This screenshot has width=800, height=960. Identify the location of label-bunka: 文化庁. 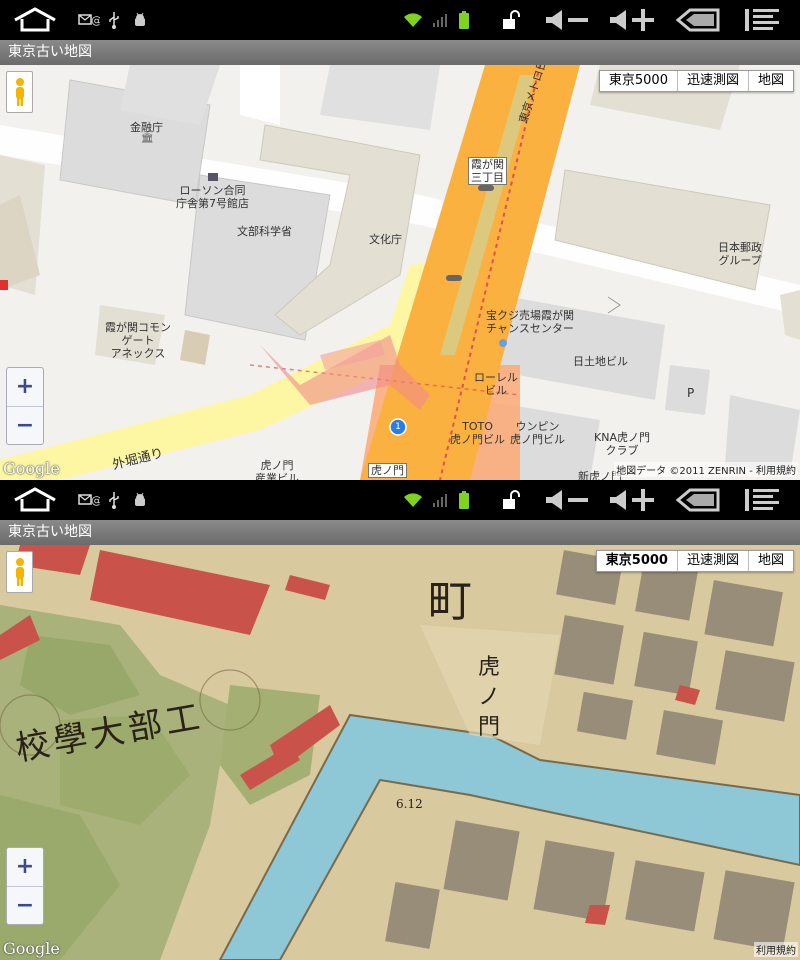
(385, 239).